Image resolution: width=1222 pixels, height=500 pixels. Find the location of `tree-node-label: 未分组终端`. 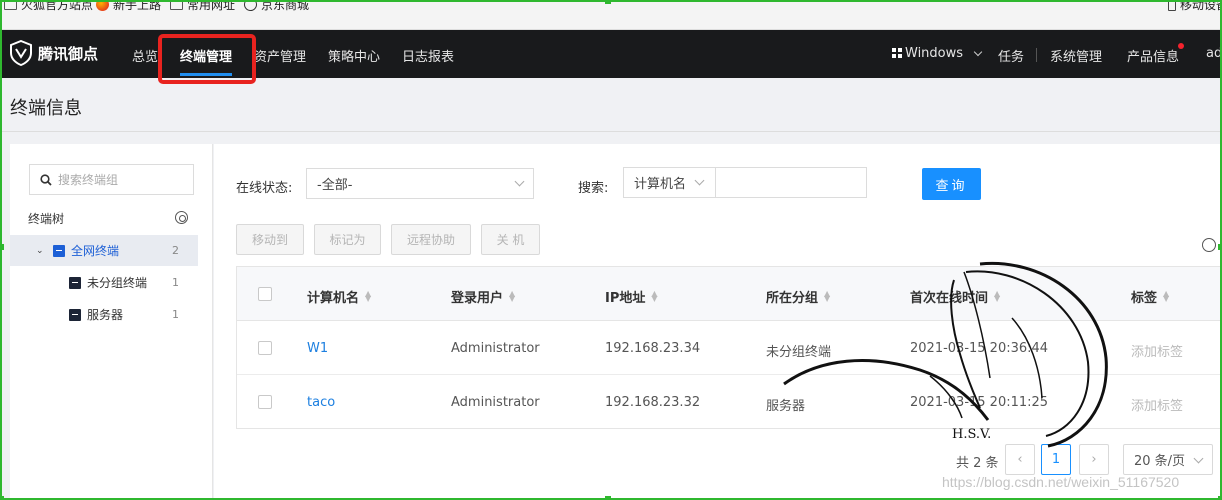

tree-node-label: 未分组终端 is located at coordinates (117, 283).